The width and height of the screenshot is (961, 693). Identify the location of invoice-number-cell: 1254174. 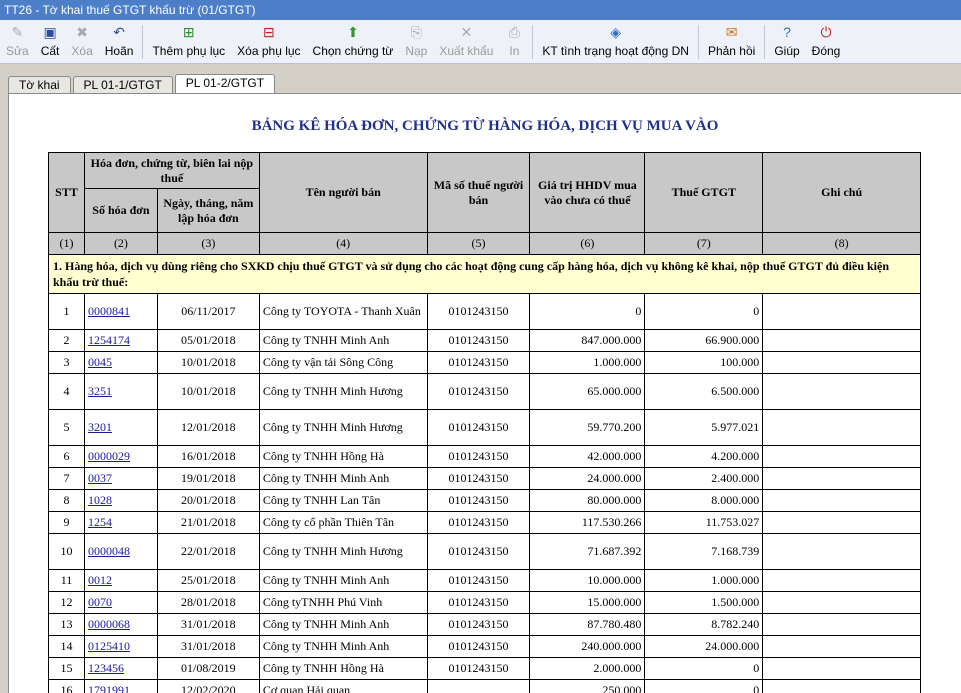
(120, 340).